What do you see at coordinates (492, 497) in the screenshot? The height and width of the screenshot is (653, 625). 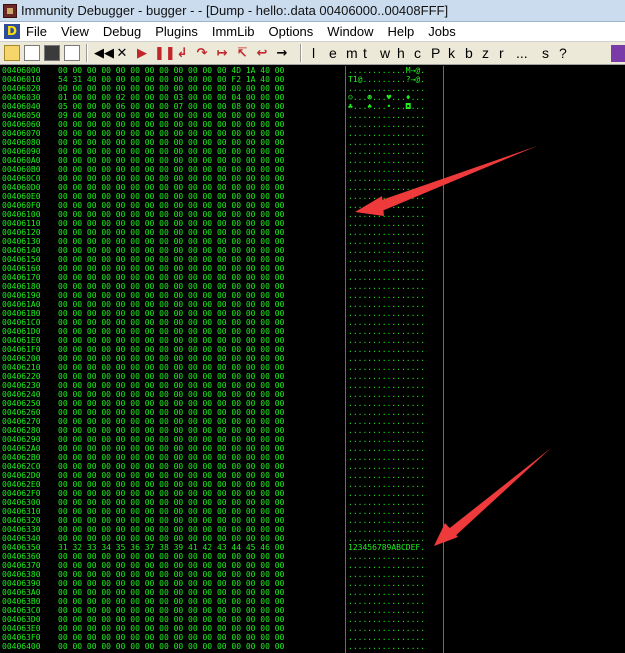 I see `arrow-lower` at bounding box center [492, 497].